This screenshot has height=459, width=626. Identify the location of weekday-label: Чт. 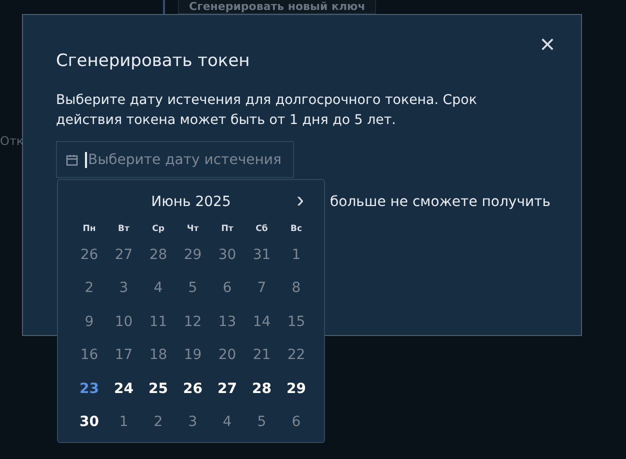
(193, 229).